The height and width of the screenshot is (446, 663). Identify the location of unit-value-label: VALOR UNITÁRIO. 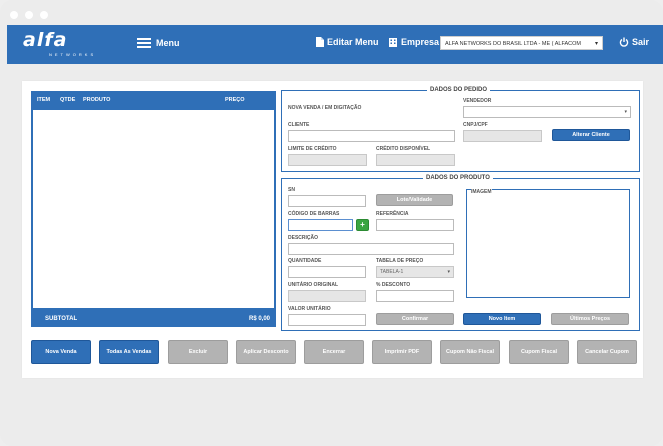
(309, 309).